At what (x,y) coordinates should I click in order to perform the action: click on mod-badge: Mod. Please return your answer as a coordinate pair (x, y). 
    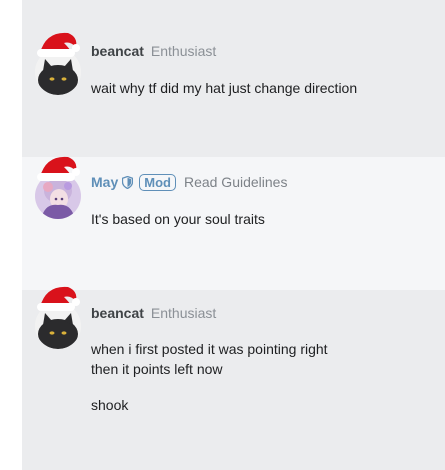
    Looking at the image, I should click on (157, 182).